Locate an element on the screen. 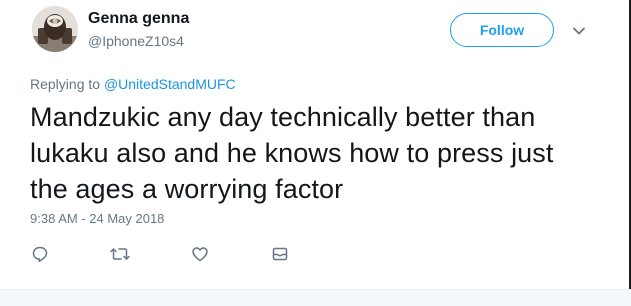 This screenshot has width=631, height=306. tweet-text-line: the ages a worrying factor is located at coordinates (187, 189).